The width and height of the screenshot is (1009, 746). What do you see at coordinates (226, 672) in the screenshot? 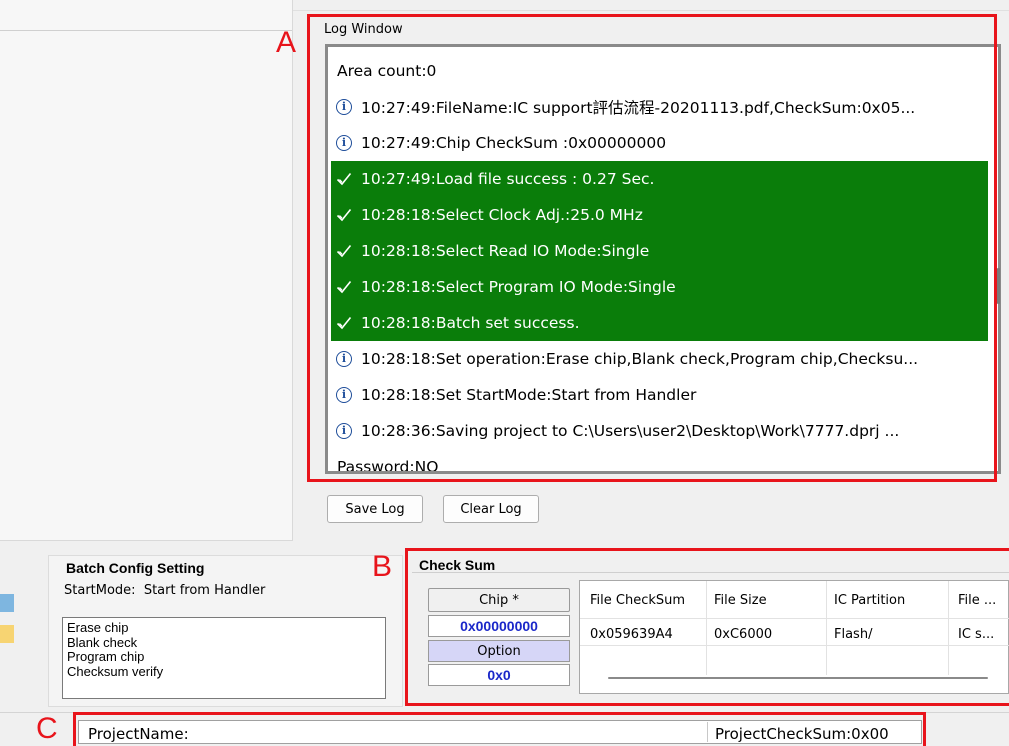
I see `operation-item: Checksum verify` at bounding box center [226, 672].